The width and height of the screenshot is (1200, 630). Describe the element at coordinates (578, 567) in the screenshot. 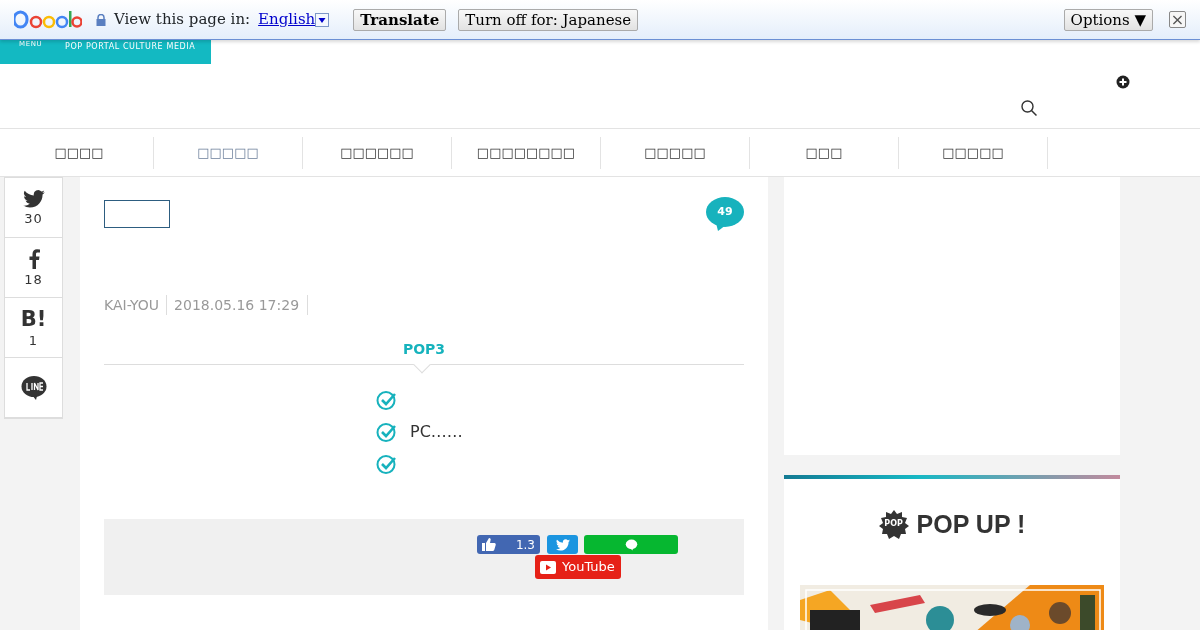

I see `youtube-button: YouTube` at that location.